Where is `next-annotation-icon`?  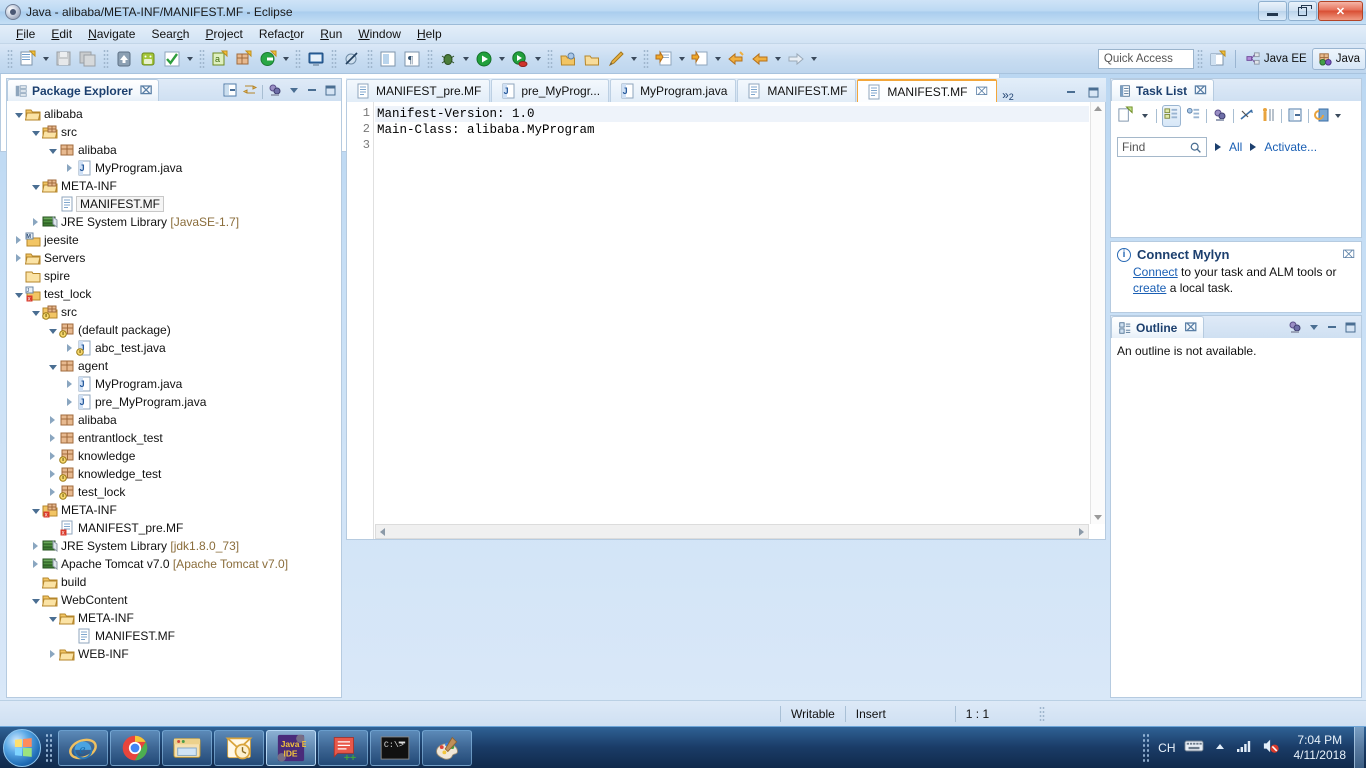
next-annotation-icon is located at coordinates (664, 59).